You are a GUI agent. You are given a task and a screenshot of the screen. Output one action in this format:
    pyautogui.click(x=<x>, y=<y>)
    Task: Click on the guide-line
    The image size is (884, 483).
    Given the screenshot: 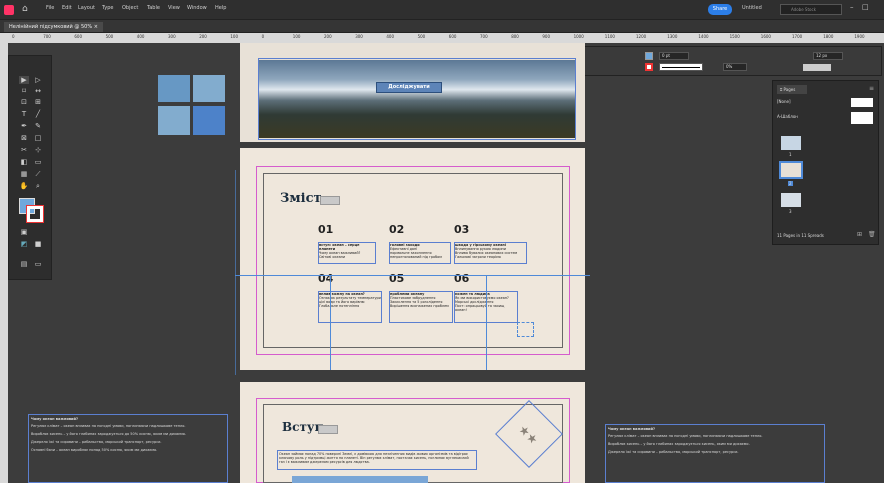 What is the action you would take?
    pyautogui.click(x=486, y=322)
    